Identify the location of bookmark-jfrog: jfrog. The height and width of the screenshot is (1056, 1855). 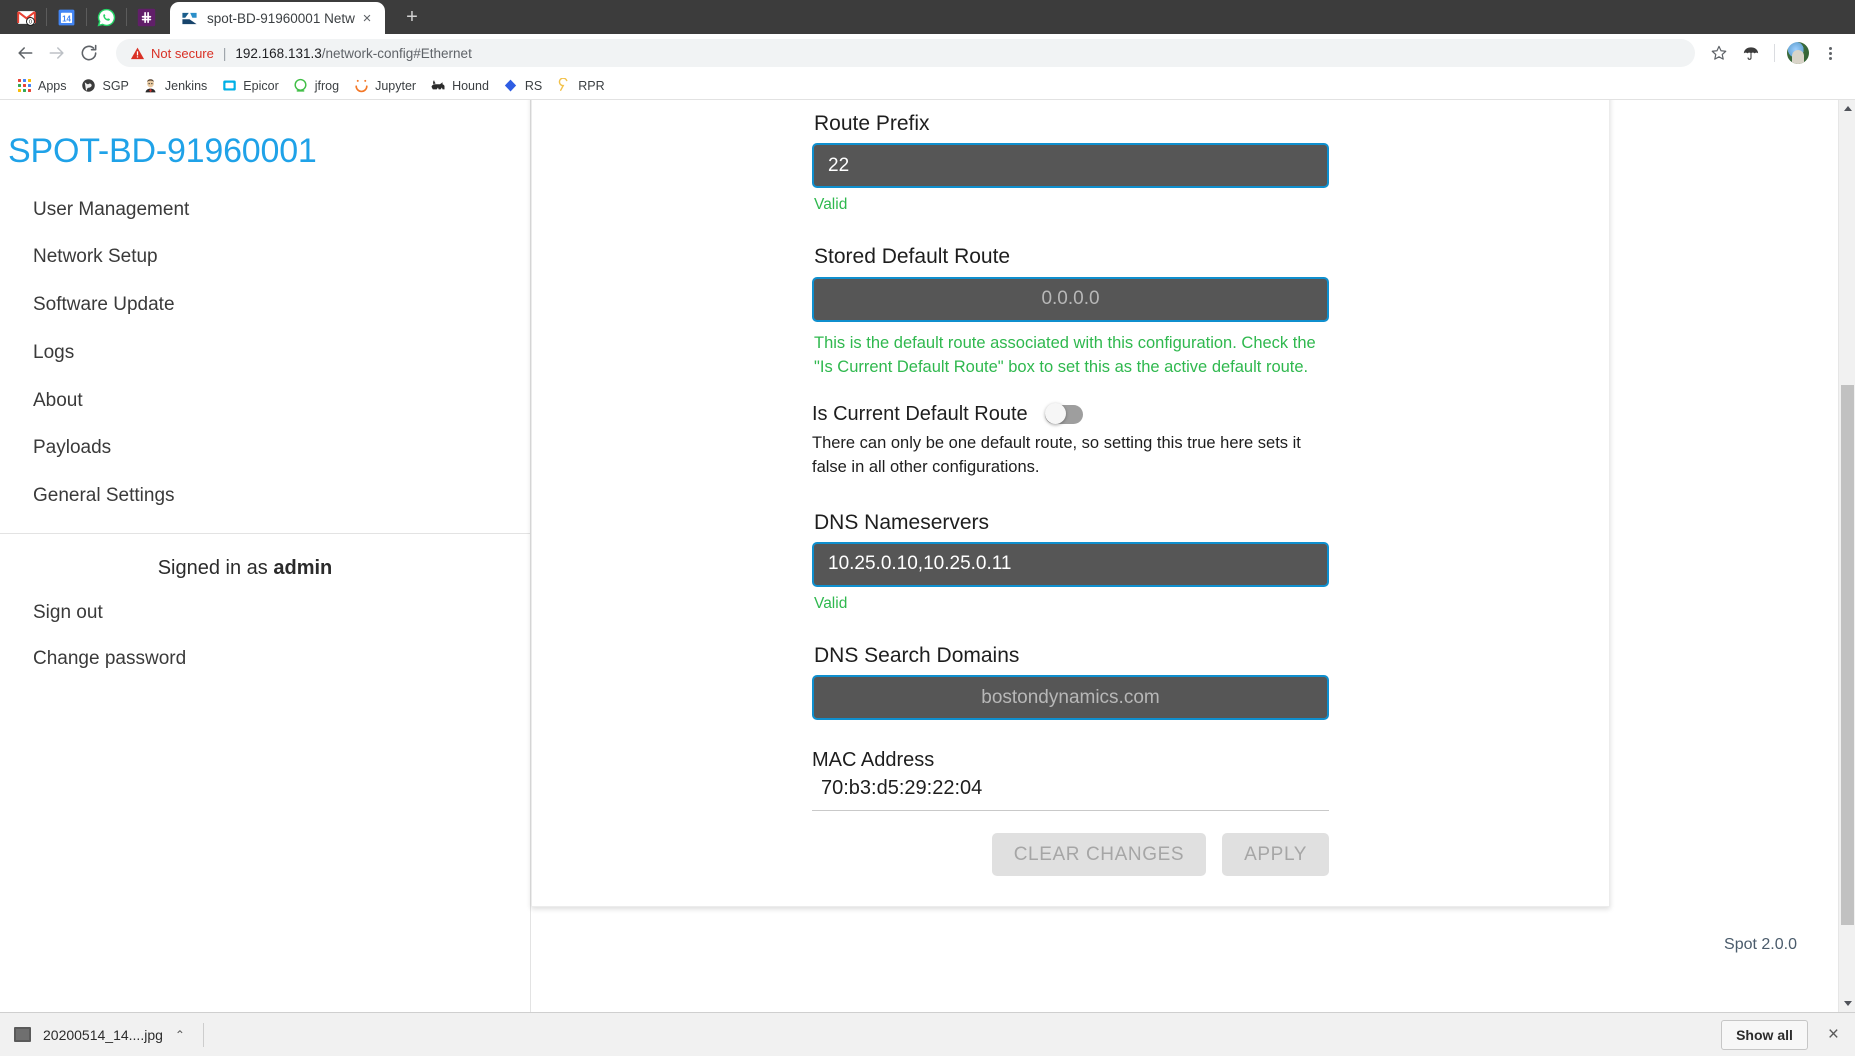
(317, 86).